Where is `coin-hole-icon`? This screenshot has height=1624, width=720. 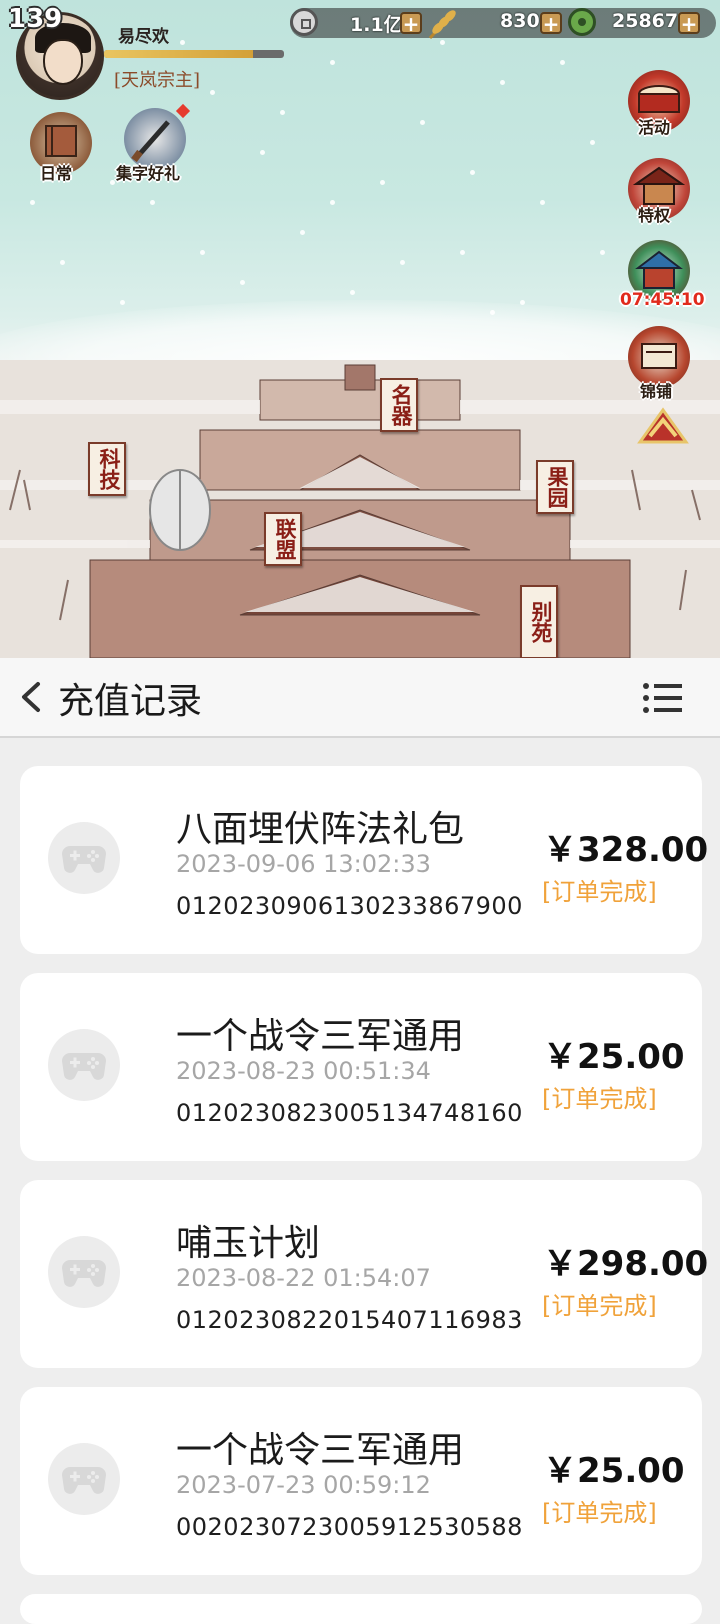
coin-hole-icon is located at coordinates (306, 24).